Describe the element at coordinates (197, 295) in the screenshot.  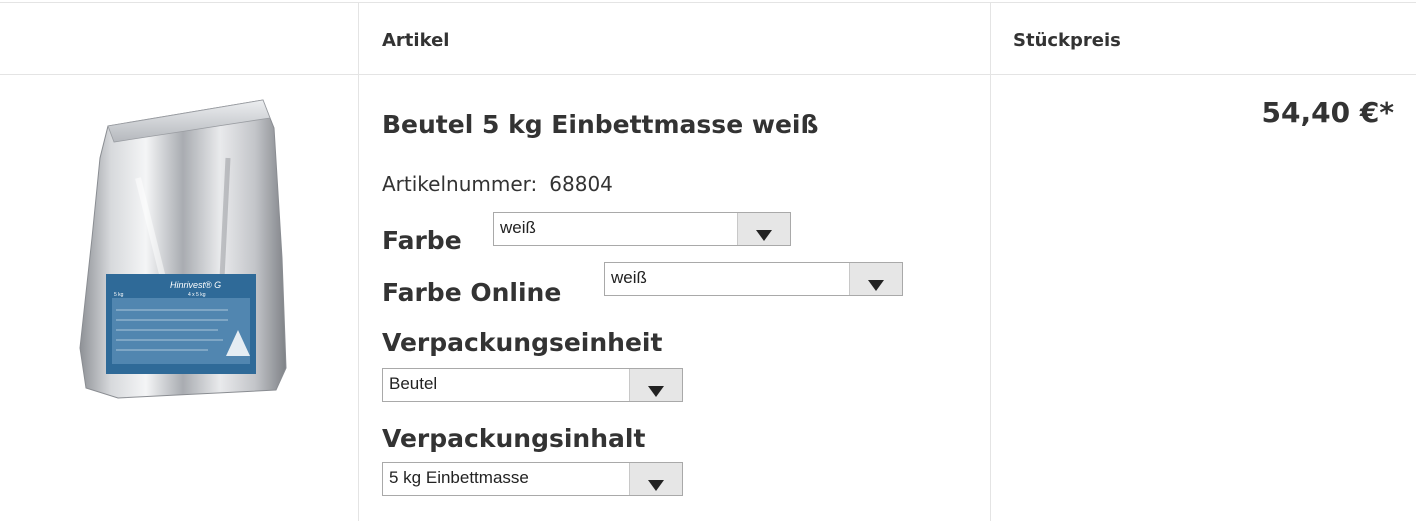
I see `product-image-size-2: 4 x 5 kg` at that location.